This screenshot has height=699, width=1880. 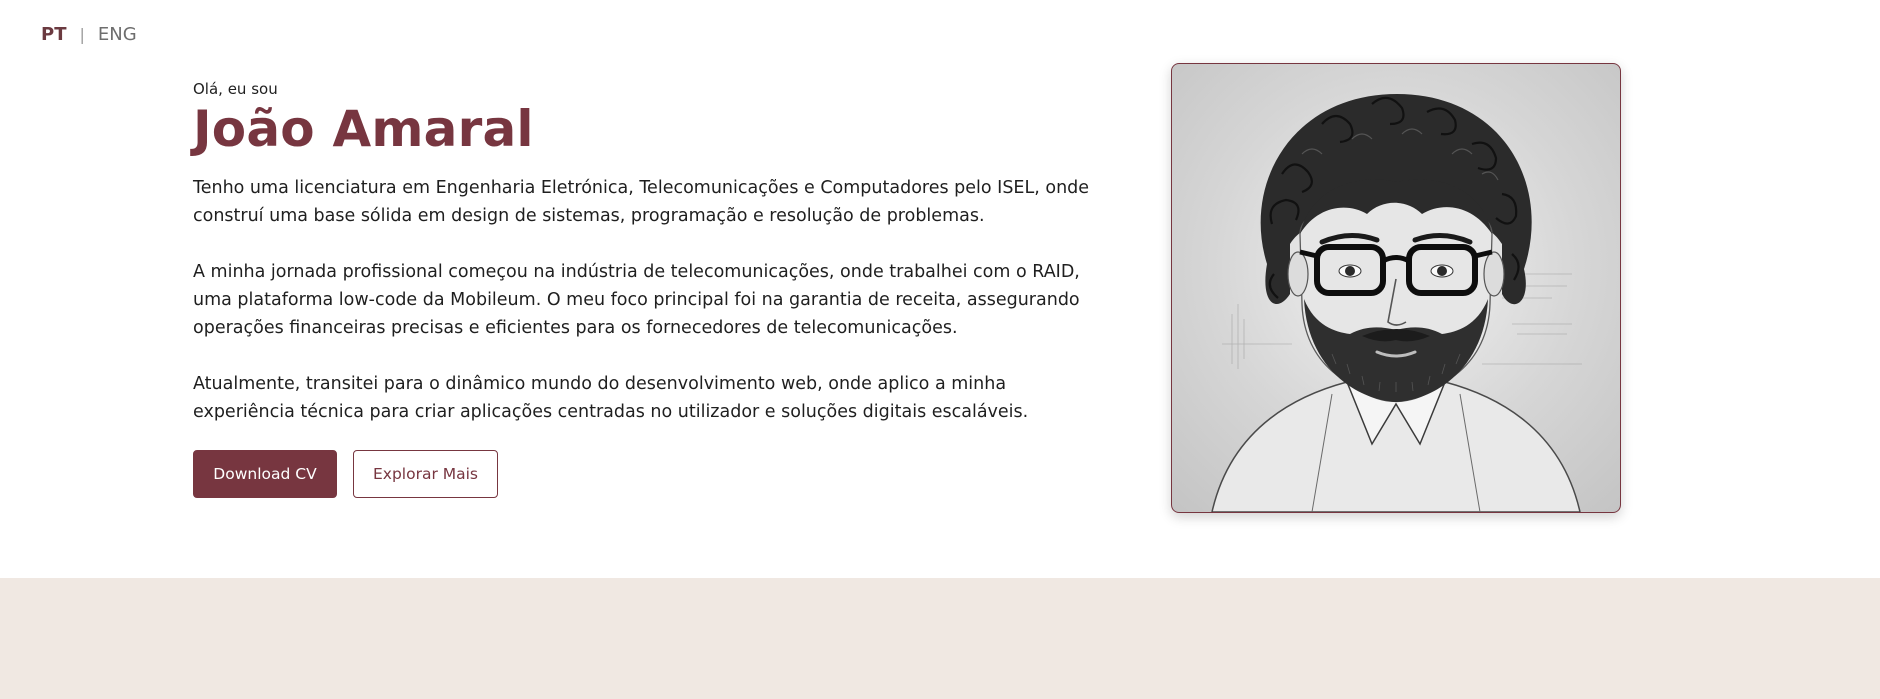 I want to click on portrait-illustration, so click(x=1396, y=303).